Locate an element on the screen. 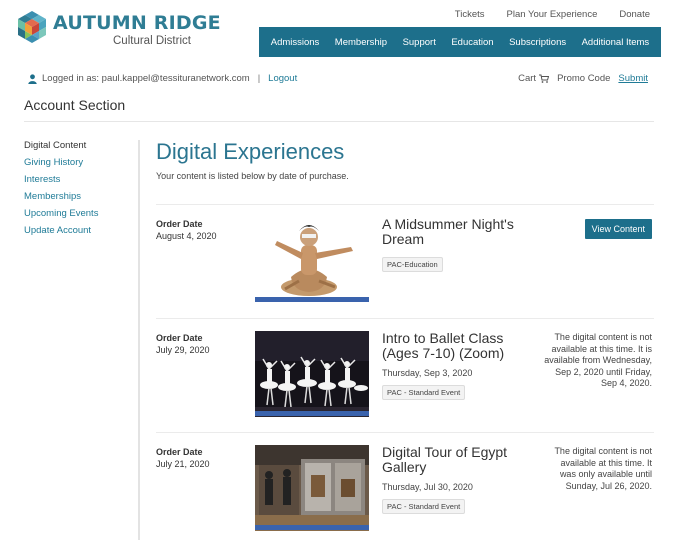 This screenshot has height=540, width=700. sidebar-item-update-account: Update Account is located at coordinates (79, 233).